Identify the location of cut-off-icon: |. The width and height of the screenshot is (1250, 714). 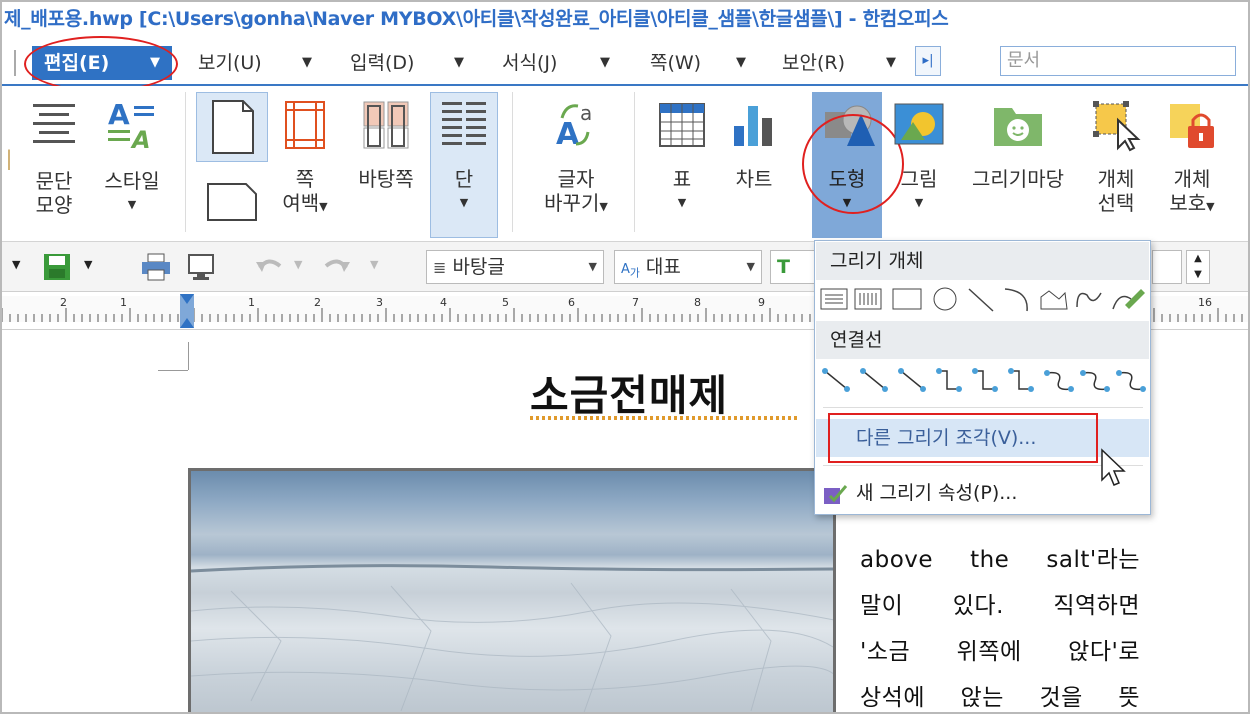
(9, 158).